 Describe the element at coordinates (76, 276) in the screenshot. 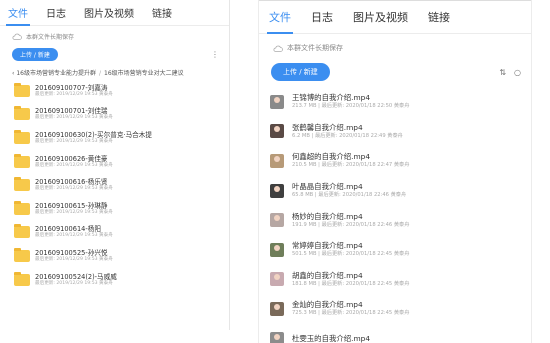

I see `folder-name: 201609100524(2)-马威威` at that location.